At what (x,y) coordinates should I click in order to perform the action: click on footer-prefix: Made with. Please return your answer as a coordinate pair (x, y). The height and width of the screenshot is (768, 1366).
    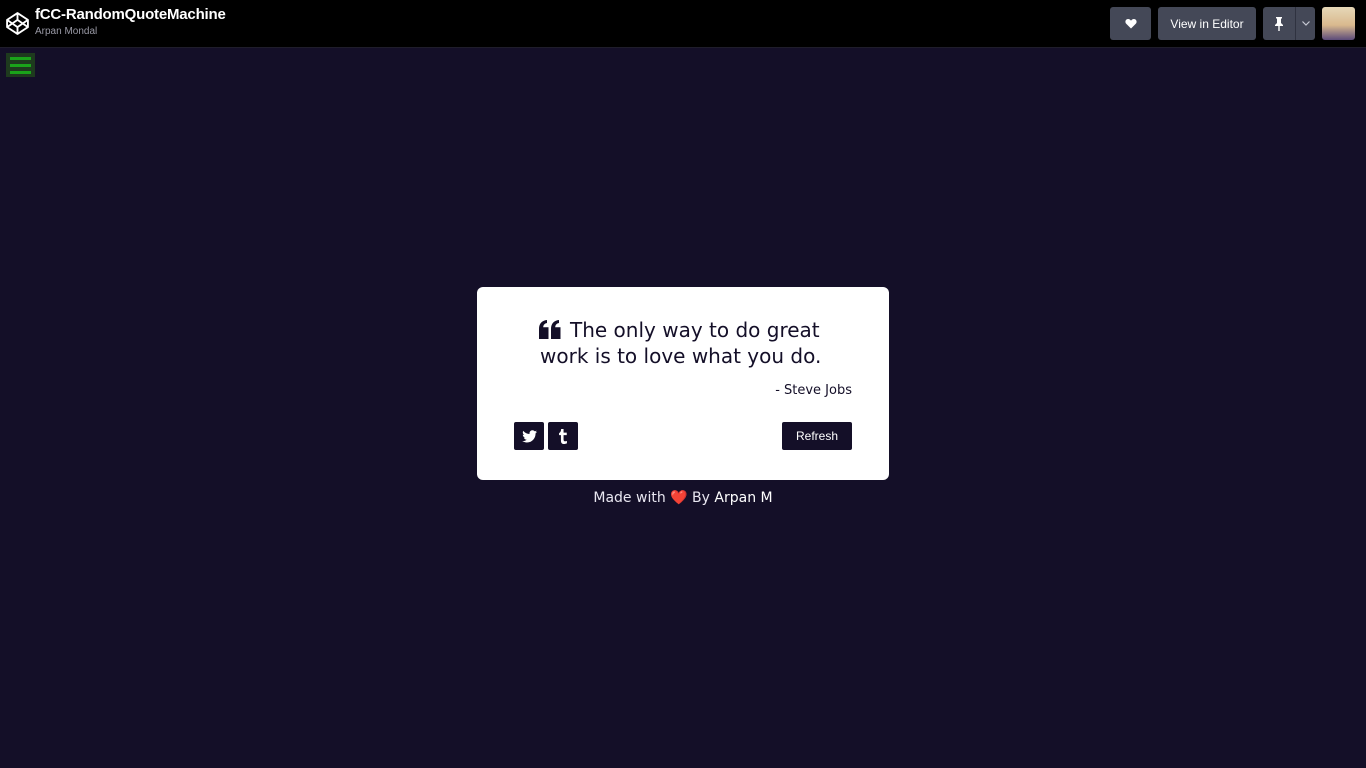
    Looking at the image, I should click on (629, 498).